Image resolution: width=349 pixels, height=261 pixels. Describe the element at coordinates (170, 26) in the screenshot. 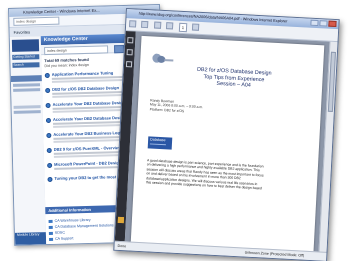

I see `zoom-icon` at that location.